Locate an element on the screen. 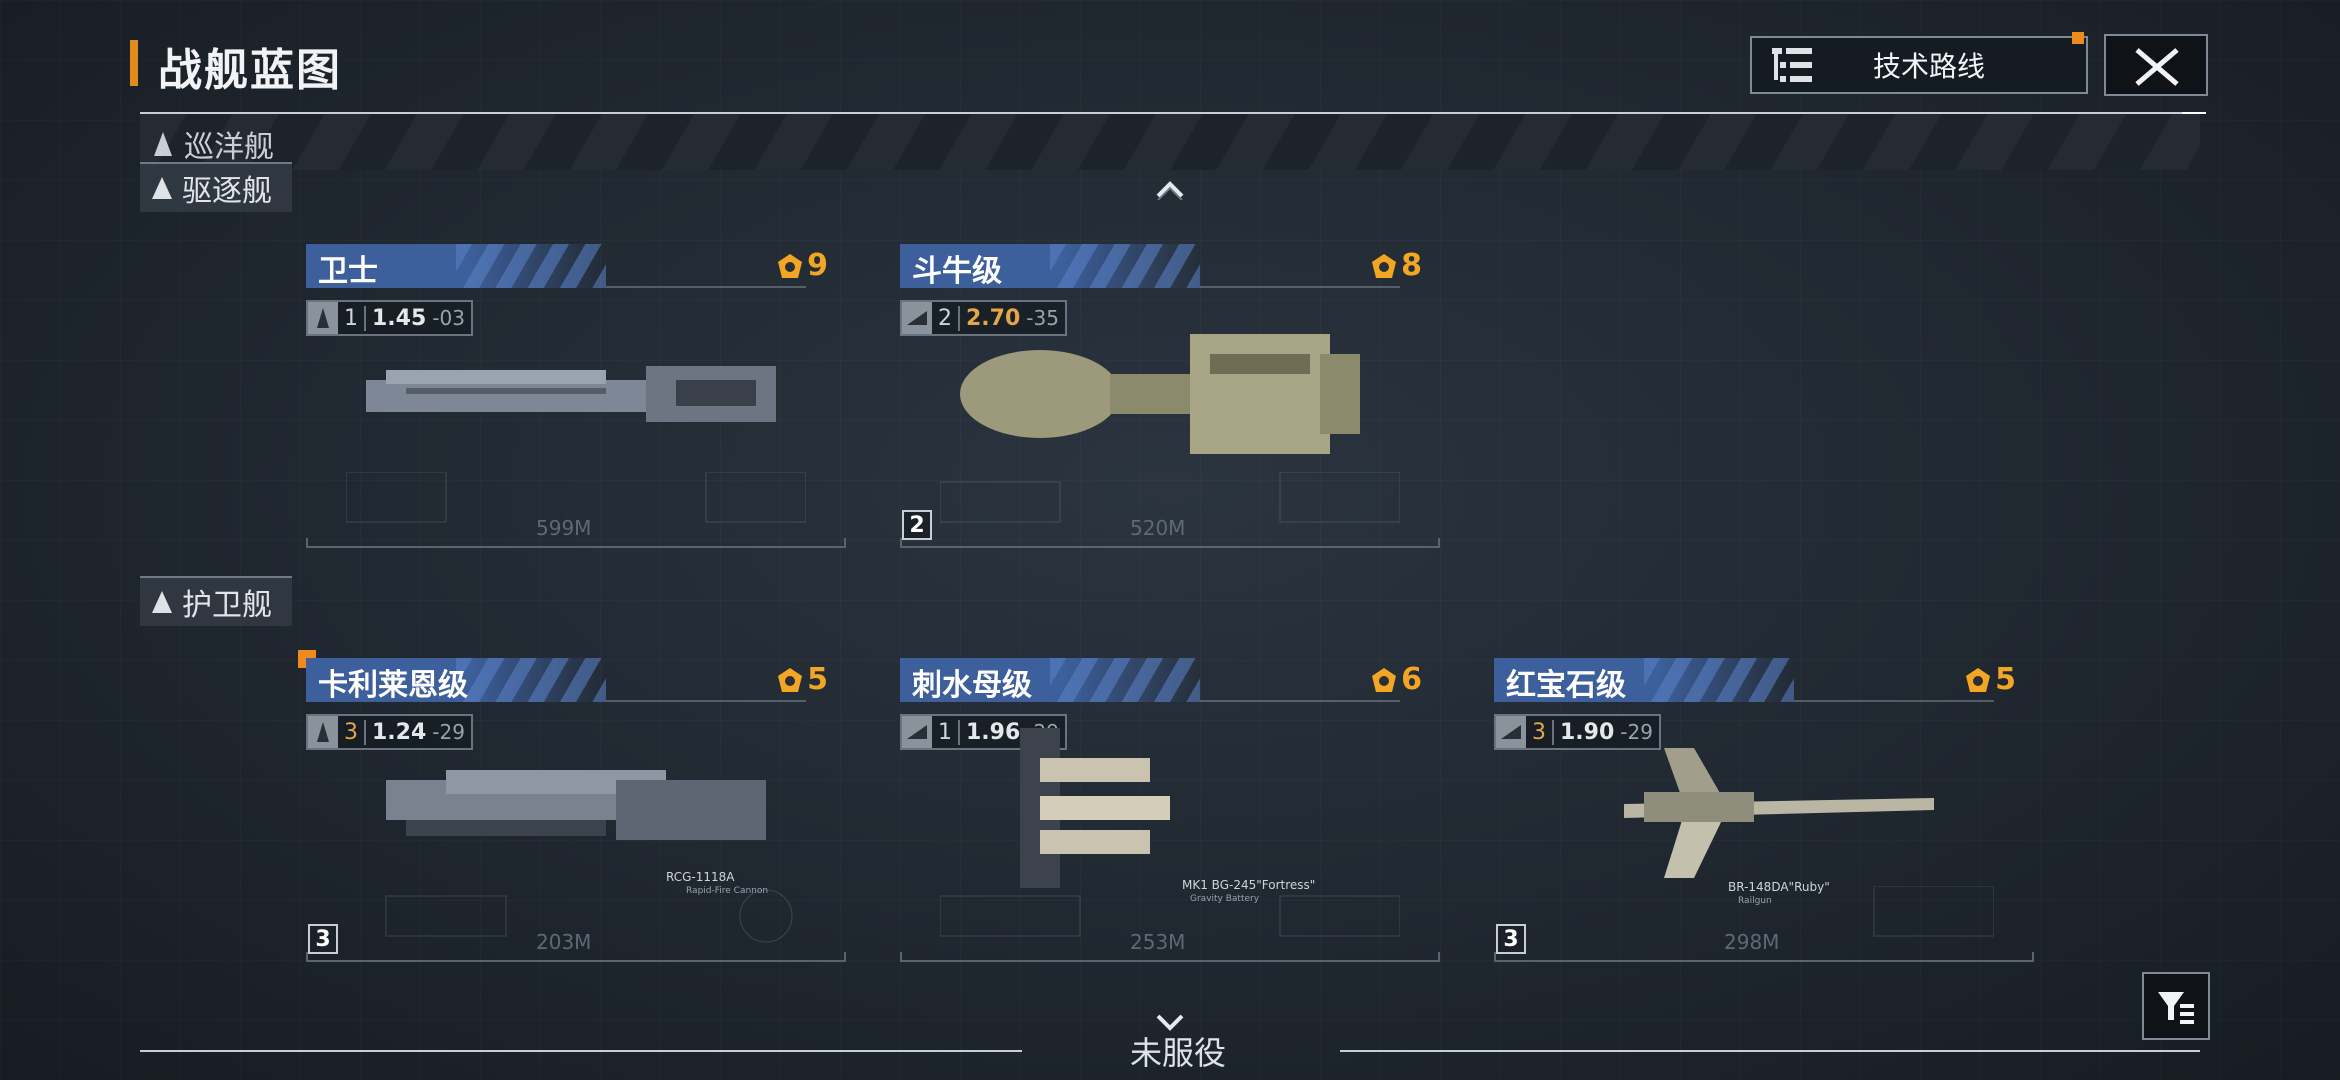 Image resolution: width=2340 pixels, height=1080 pixels. ship-name: 卡利莱恩级 is located at coordinates (393, 685).